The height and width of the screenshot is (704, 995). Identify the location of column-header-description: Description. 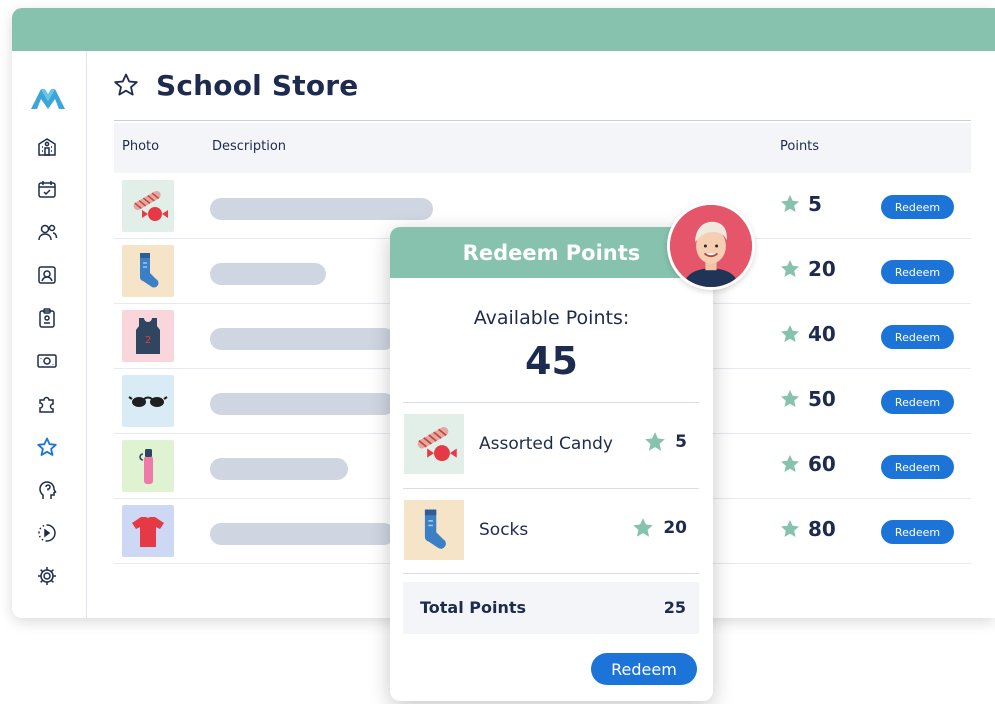
(249, 146).